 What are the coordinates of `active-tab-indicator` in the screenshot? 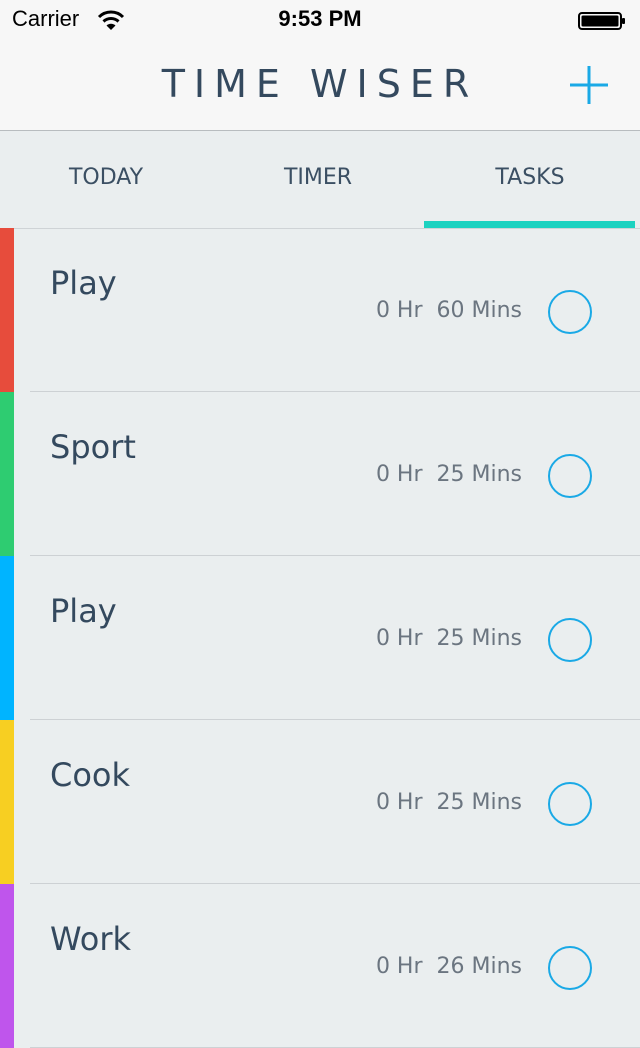 It's located at (529, 224).